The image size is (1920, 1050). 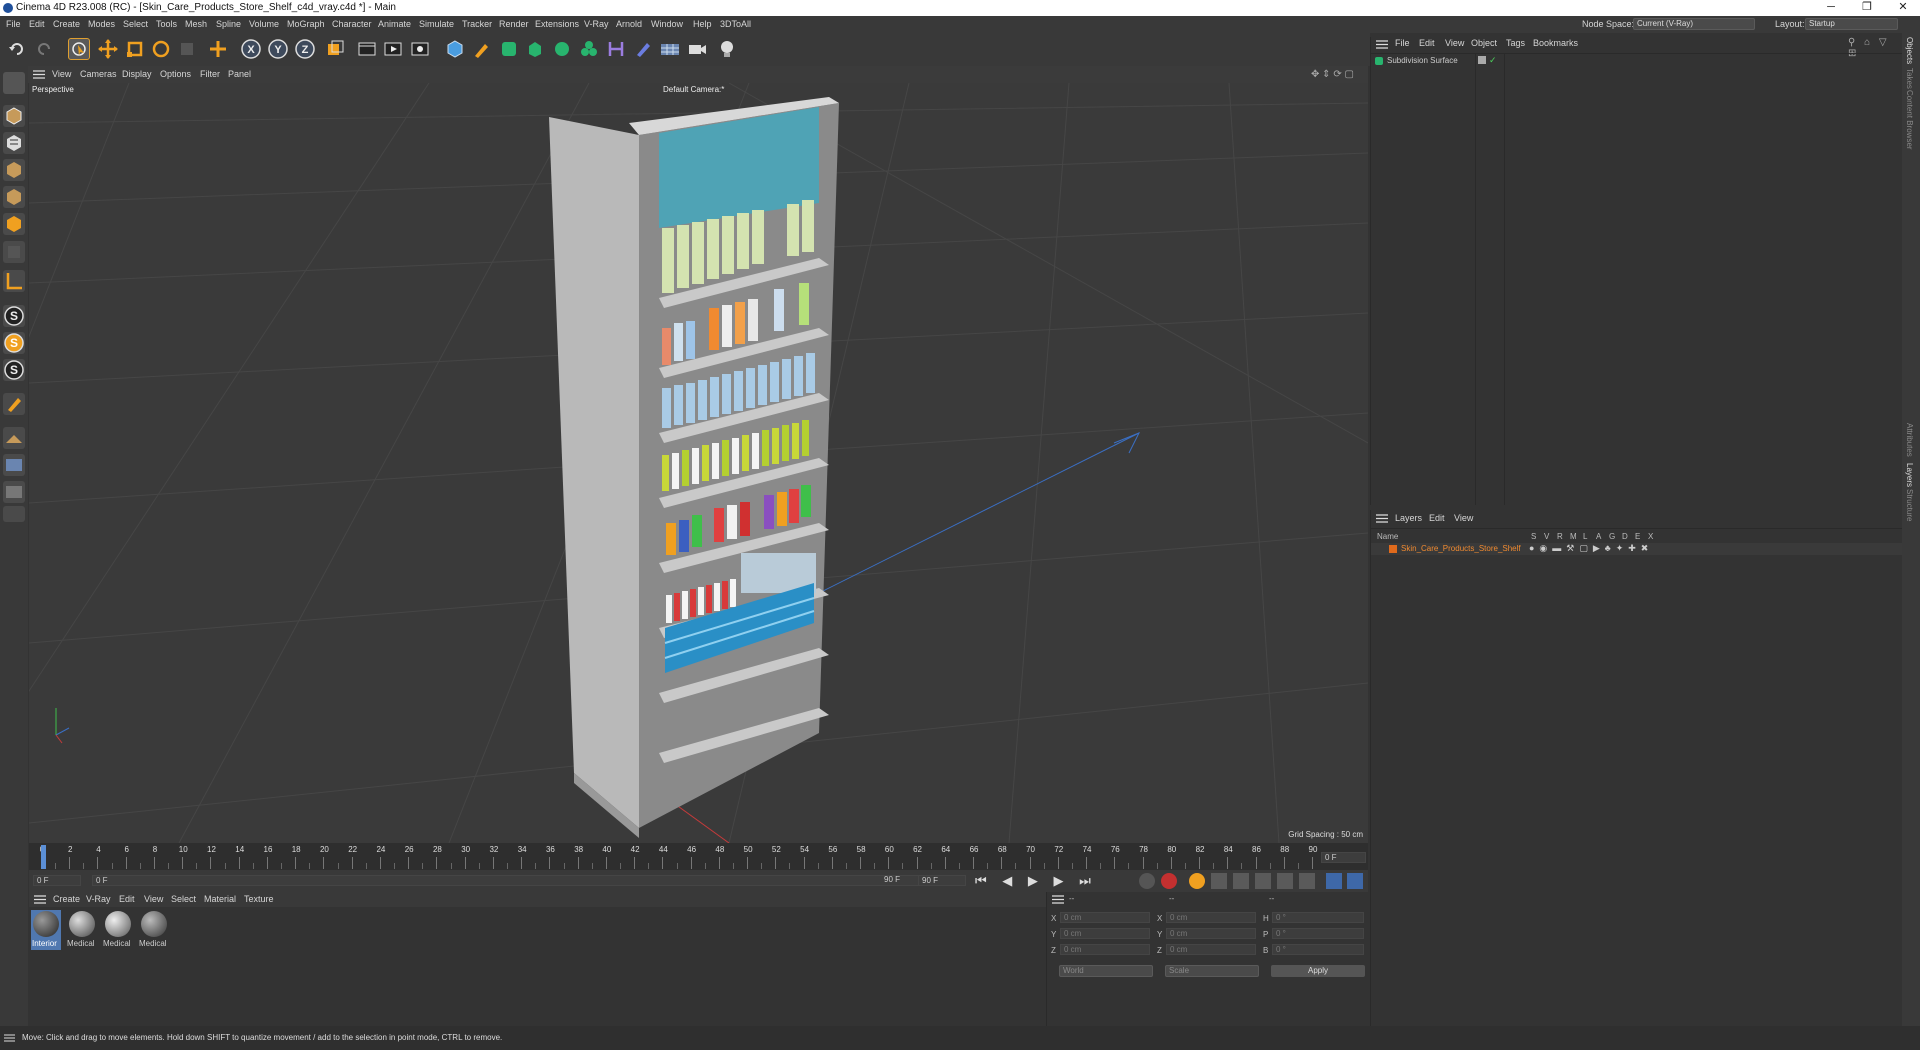 What do you see at coordinates (1106, 971) in the screenshot?
I see `coordinate-system-select: World` at bounding box center [1106, 971].